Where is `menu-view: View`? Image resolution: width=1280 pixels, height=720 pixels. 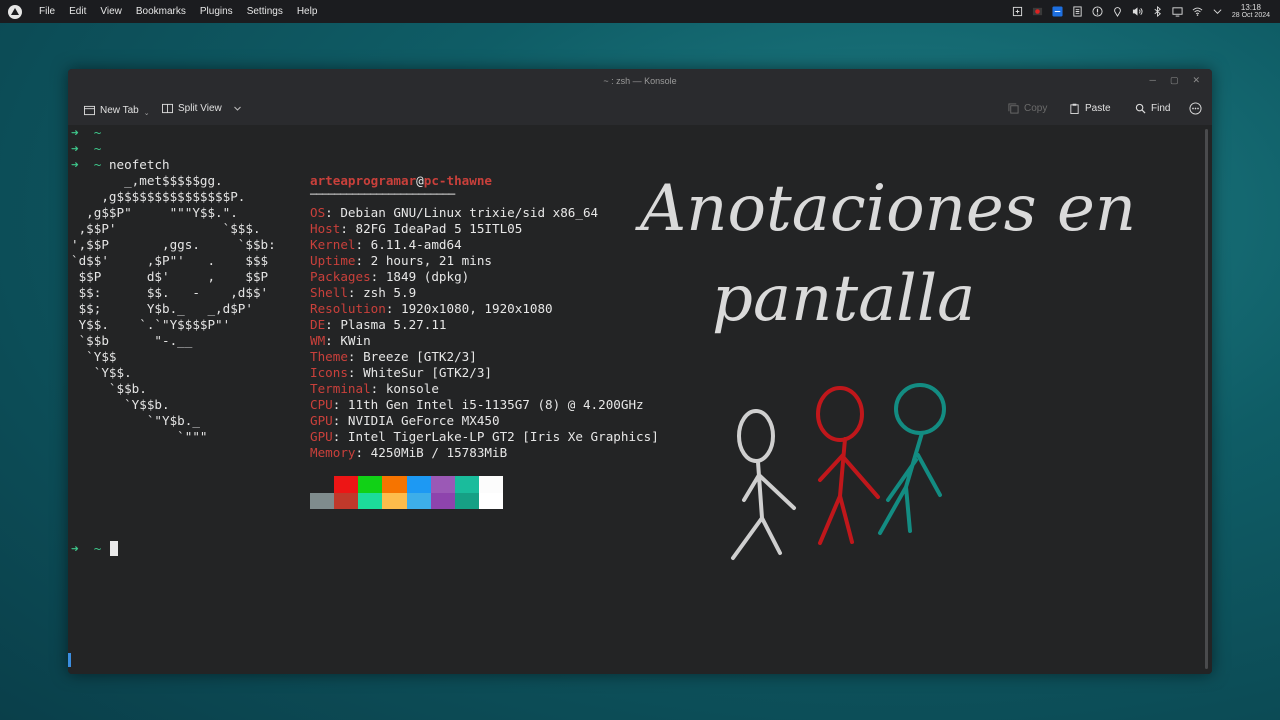 menu-view: View is located at coordinates (111, 11).